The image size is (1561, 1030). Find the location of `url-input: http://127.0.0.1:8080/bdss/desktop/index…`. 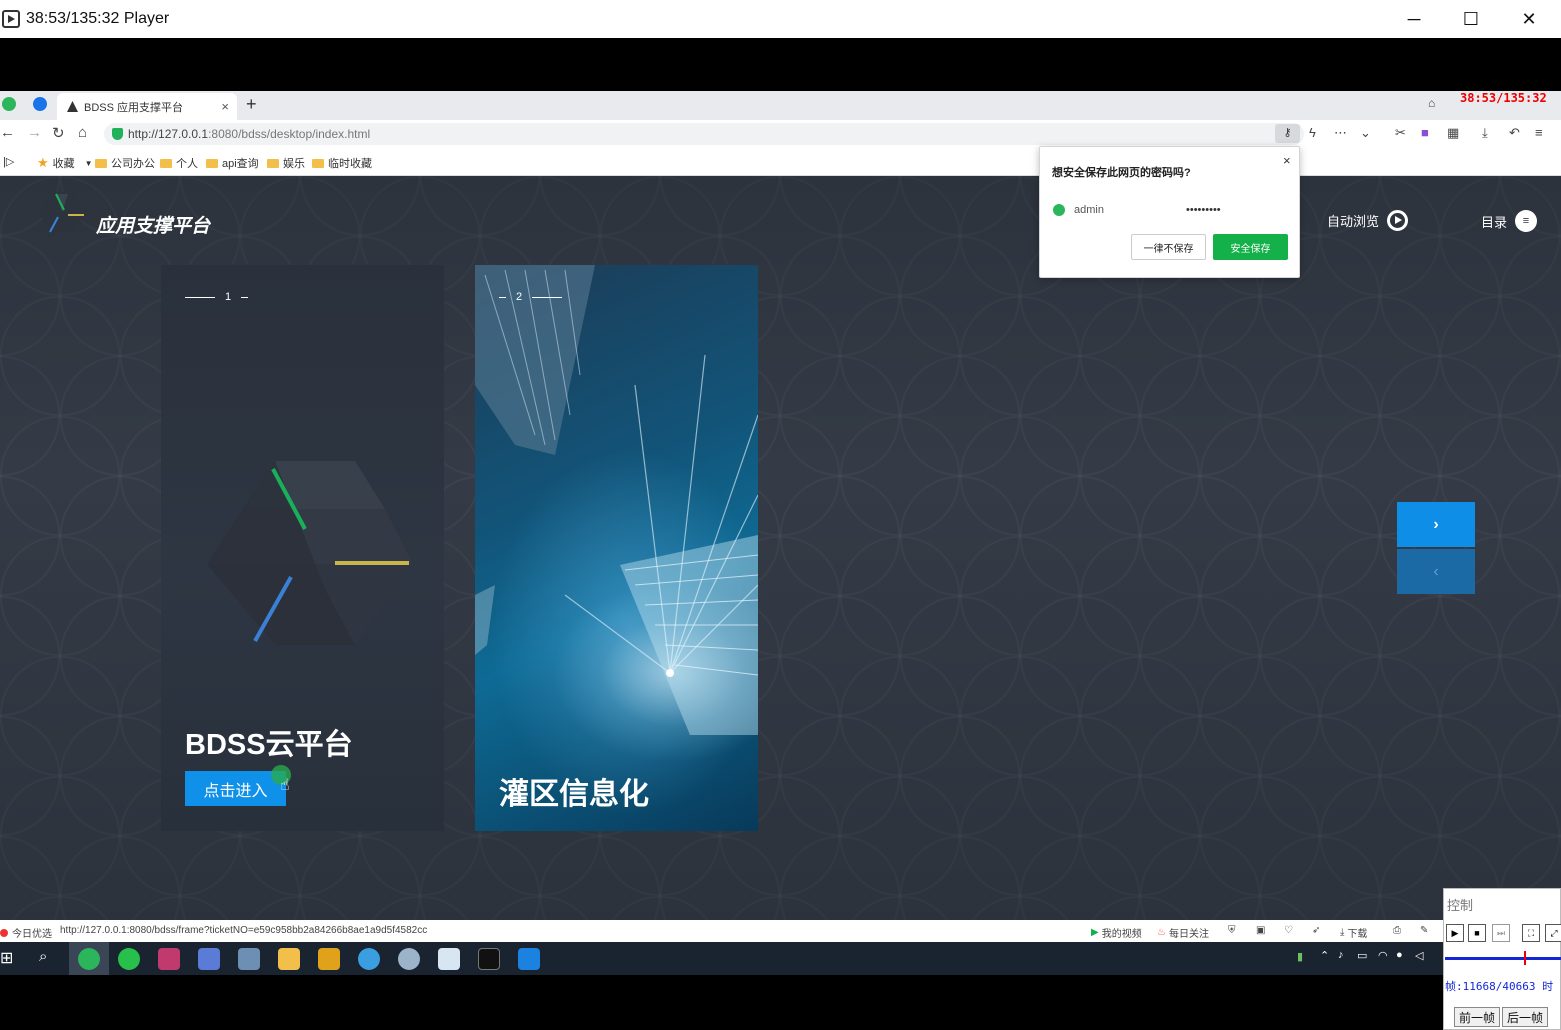

url-input: http://127.0.0.1:8080/bdss/desktop/index… is located at coordinates (704, 134).